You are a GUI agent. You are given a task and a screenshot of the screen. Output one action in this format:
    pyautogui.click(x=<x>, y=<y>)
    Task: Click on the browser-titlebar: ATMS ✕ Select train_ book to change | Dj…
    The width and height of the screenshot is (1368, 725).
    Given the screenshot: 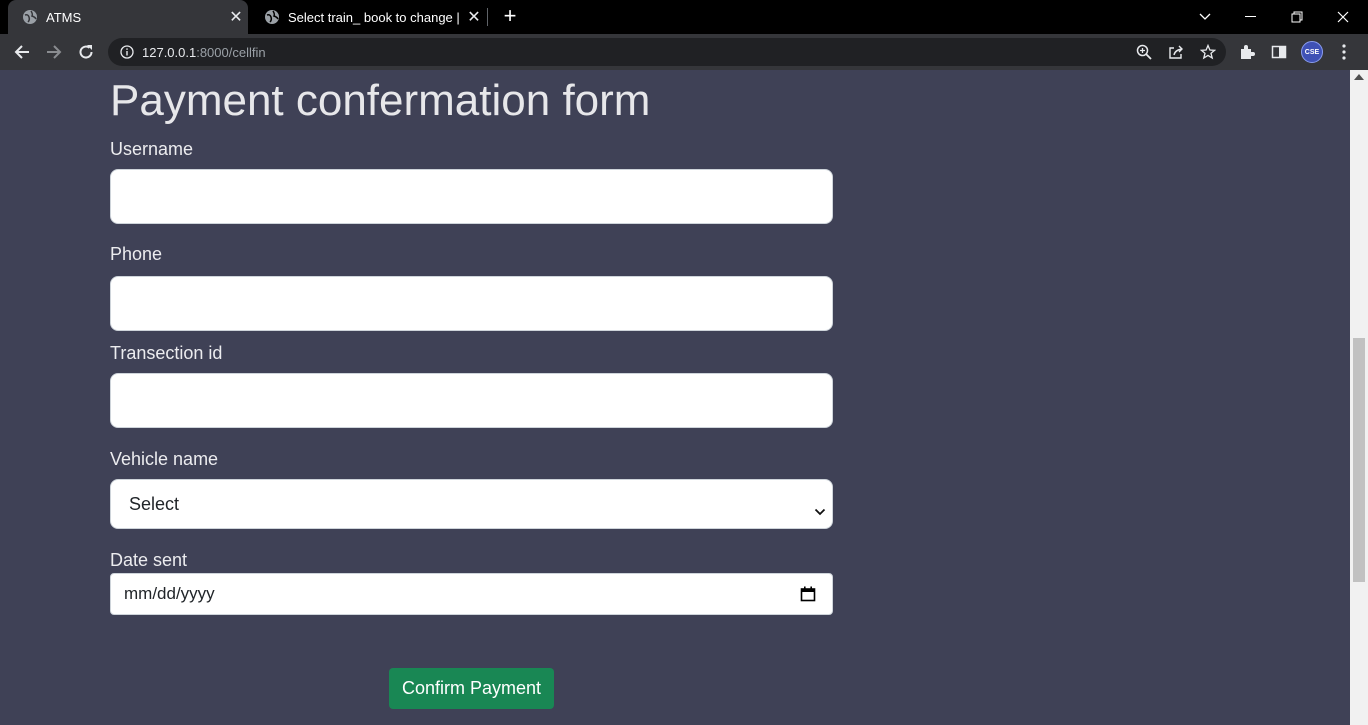 What is the action you would take?
    pyautogui.click(x=684, y=17)
    